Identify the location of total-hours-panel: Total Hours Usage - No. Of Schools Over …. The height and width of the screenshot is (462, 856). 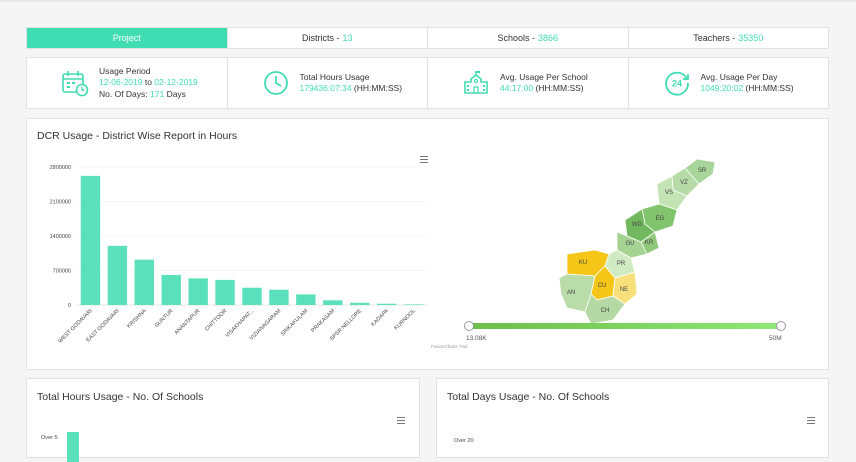
(223, 420).